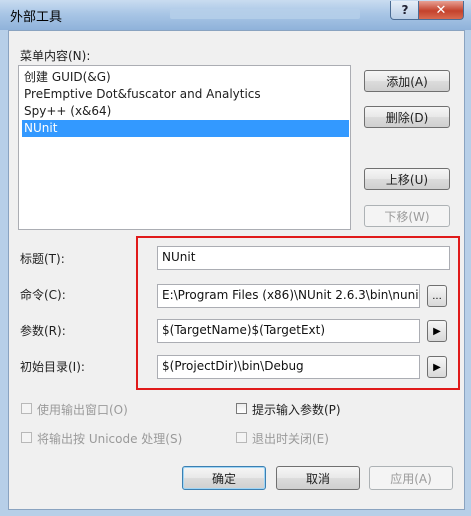 This screenshot has height=516, width=471. What do you see at coordinates (185, 128) in the screenshot?
I see `list-item-selected: NUnit` at bounding box center [185, 128].